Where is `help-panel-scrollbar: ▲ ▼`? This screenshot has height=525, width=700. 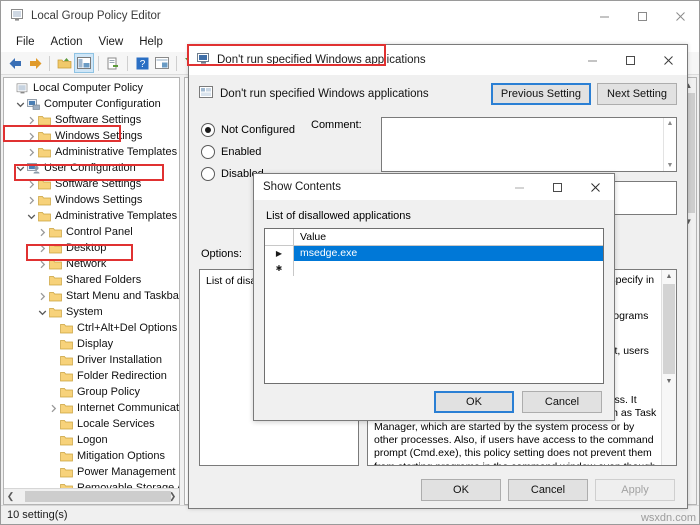
help-panel-scrollbar: ▲ ▼ is located at coordinates (668, 367).